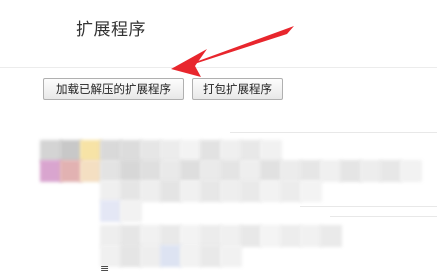  What do you see at coordinates (189, 63) in the screenshot?
I see `arrow-head` at bounding box center [189, 63].